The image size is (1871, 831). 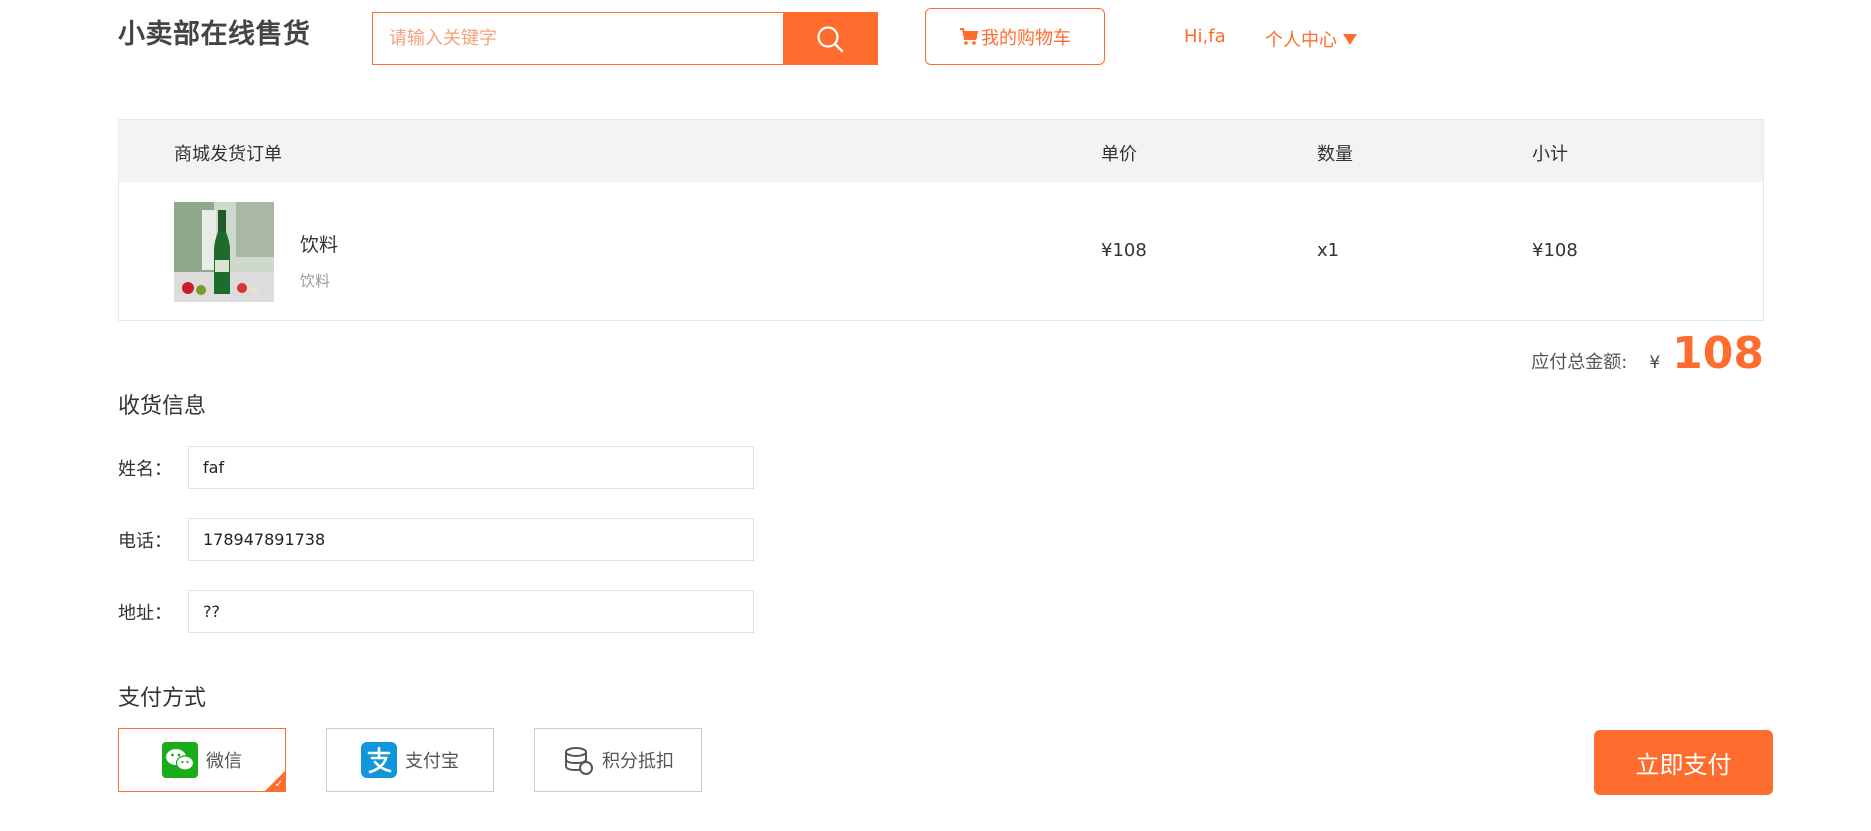 I want to click on site-logo: 小卖部在线售货, so click(x=214, y=31).